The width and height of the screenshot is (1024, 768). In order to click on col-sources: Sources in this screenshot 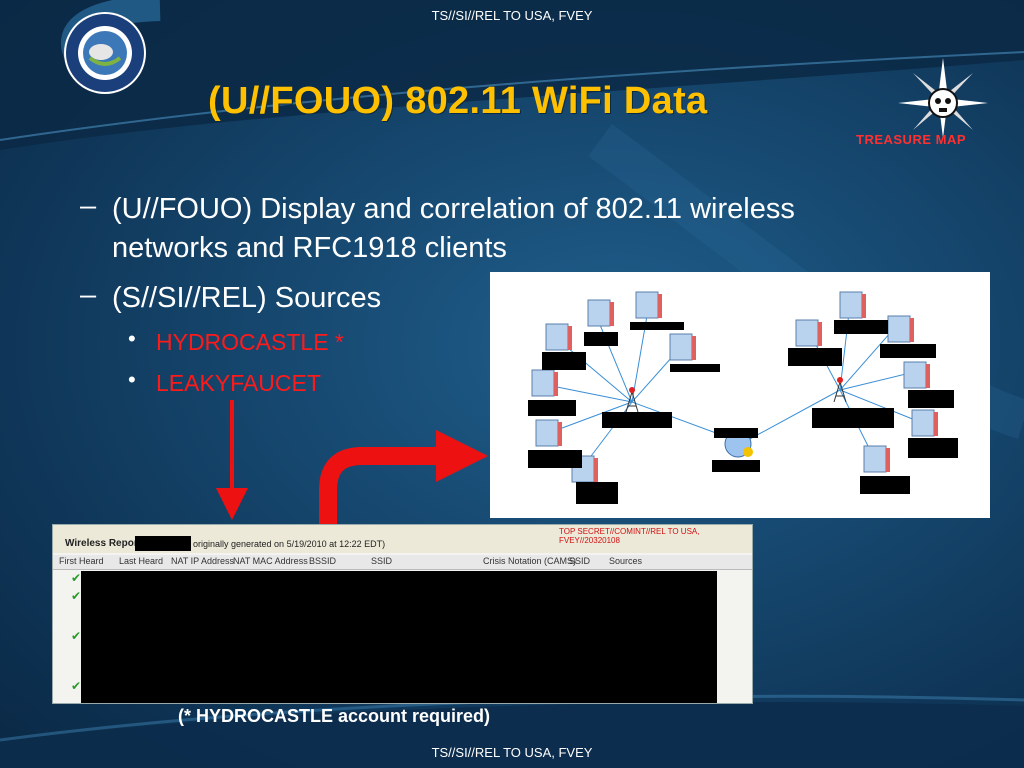, I will do `click(625, 561)`.